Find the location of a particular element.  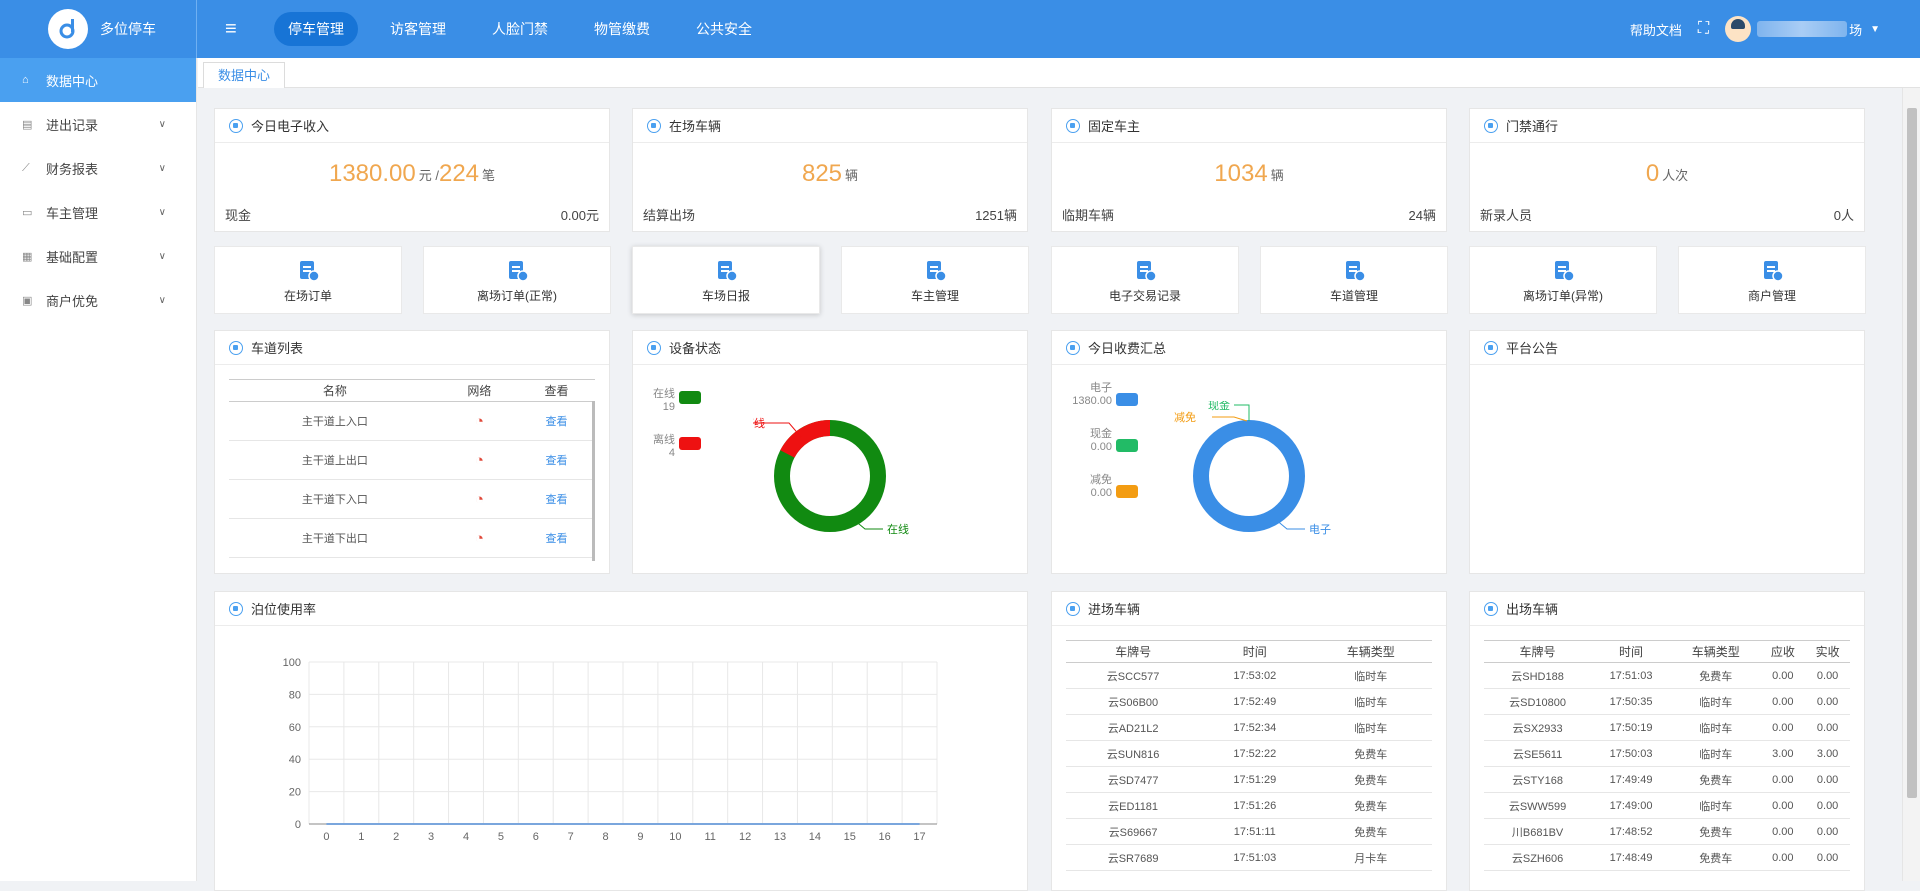

income-count: 224 is located at coordinates (459, 173).